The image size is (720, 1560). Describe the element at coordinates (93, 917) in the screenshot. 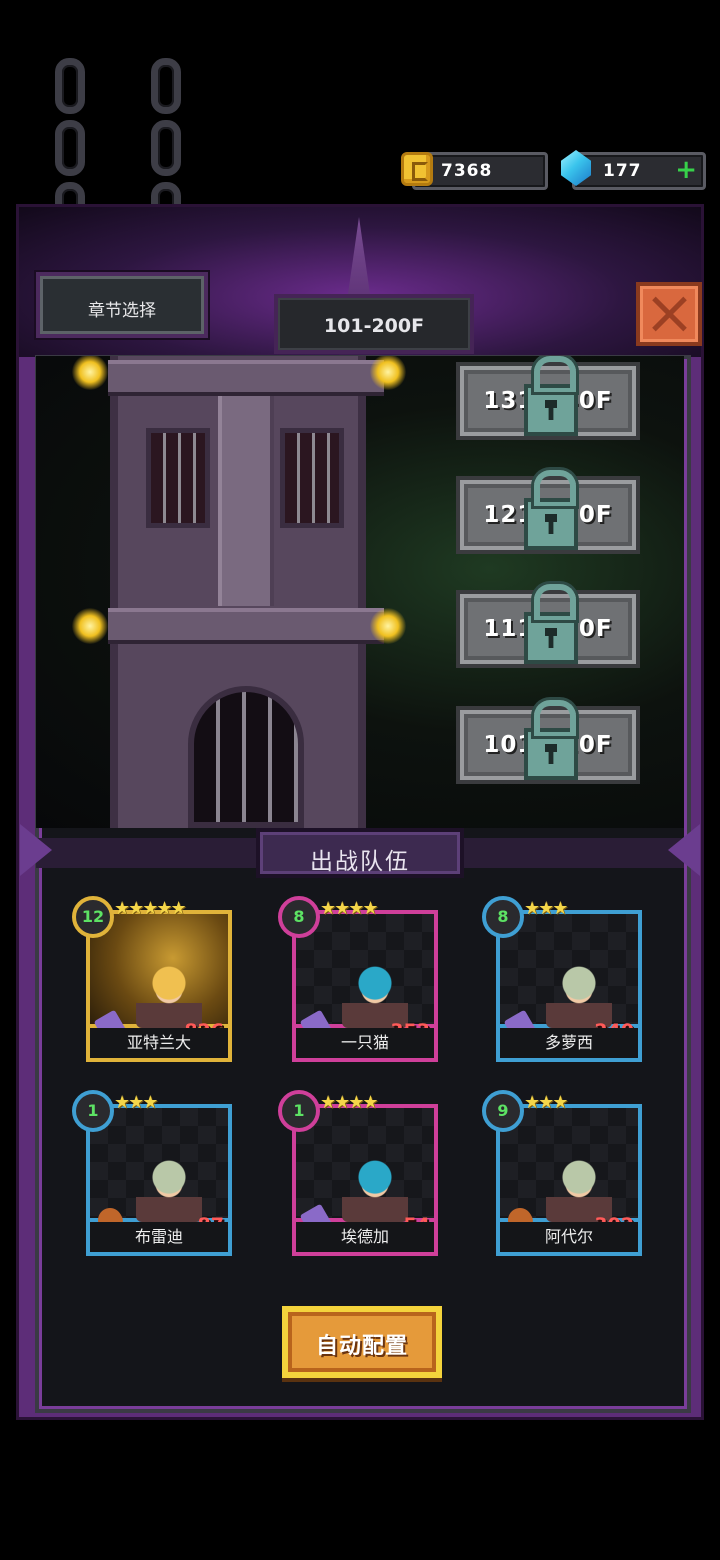

I see `hero-level-badge: 12` at that location.